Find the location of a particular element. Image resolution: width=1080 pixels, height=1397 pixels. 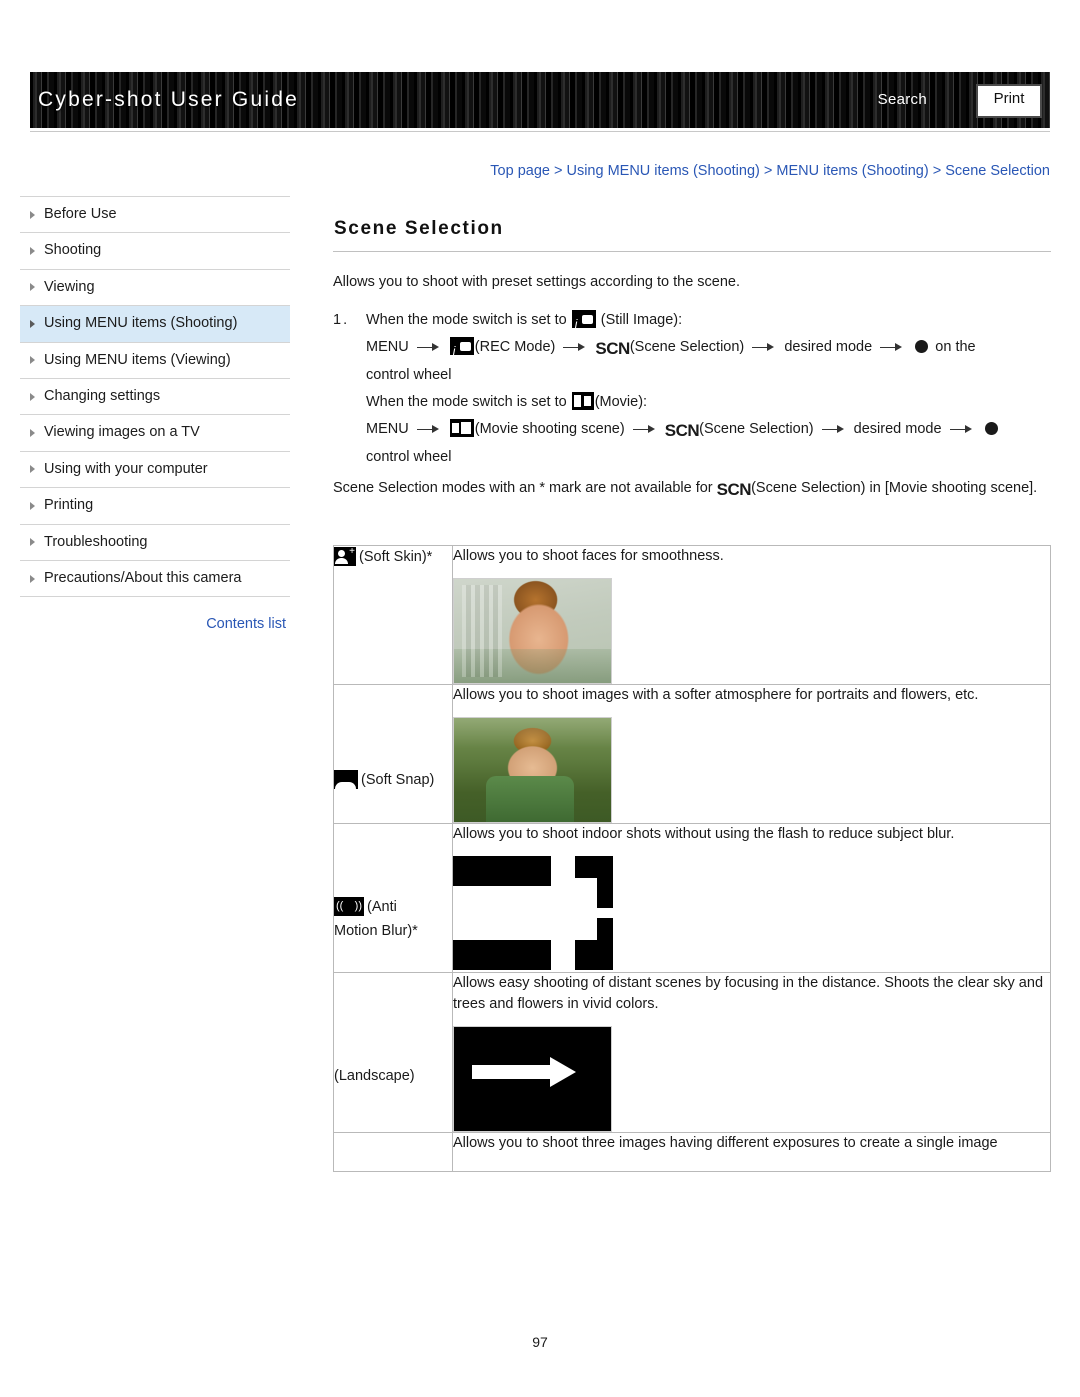

sidebar-item-using-menu-items-viewing: Using MENU items (Viewing) is located at coordinates (155, 361).